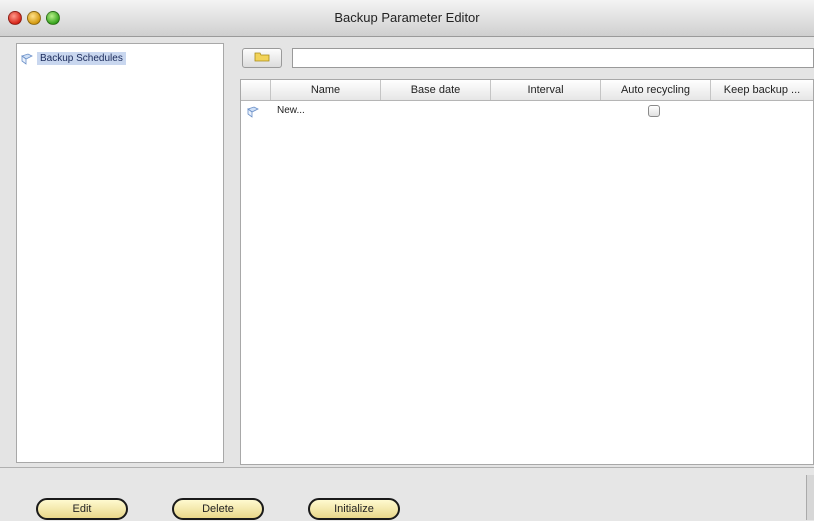 The image size is (814, 521). I want to click on folder-icon, so click(262, 58).